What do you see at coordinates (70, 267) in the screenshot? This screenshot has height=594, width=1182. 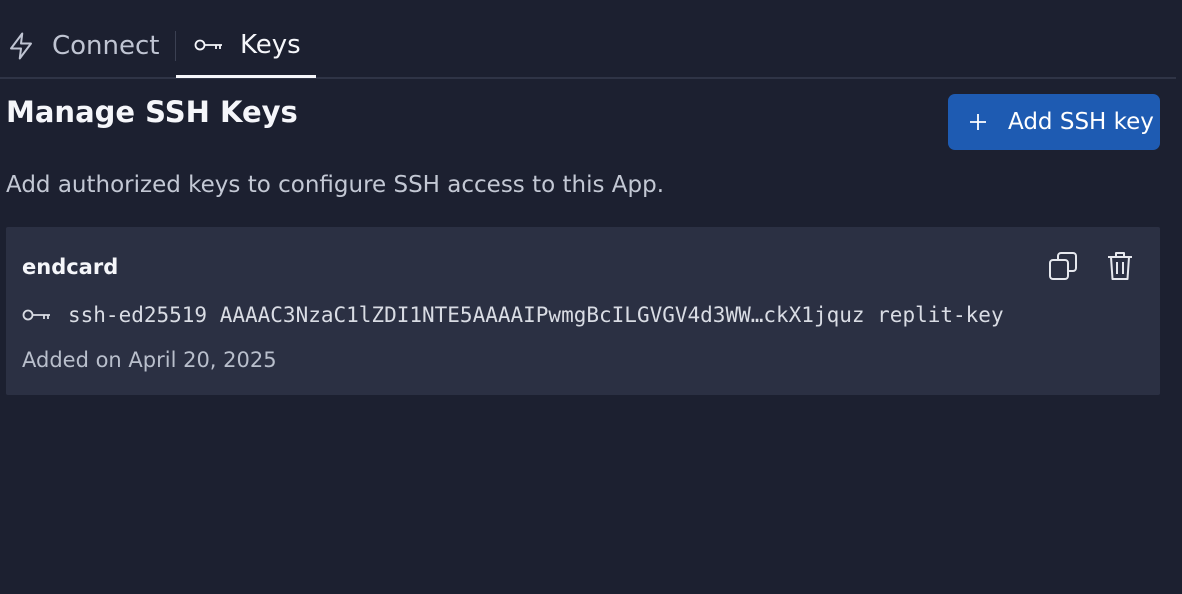 I see `key-name: endcard` at bounding box center [70, 267].